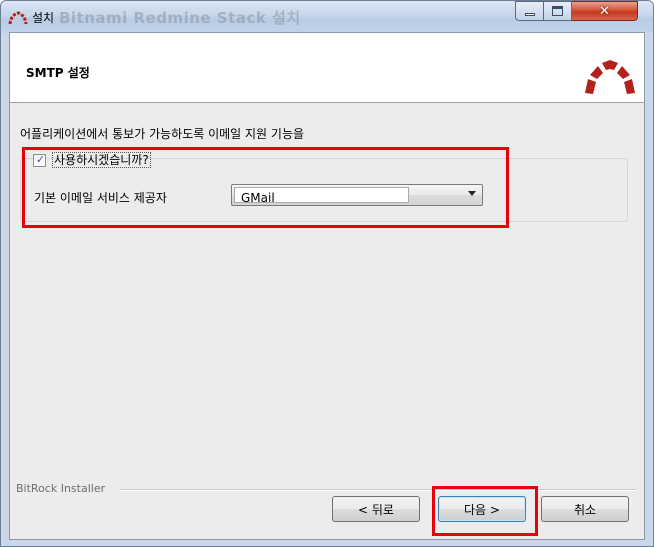  I want to click on title-bar: 설치 Bitnami Redmine Stack 설치 ✕, so click(327, 17).